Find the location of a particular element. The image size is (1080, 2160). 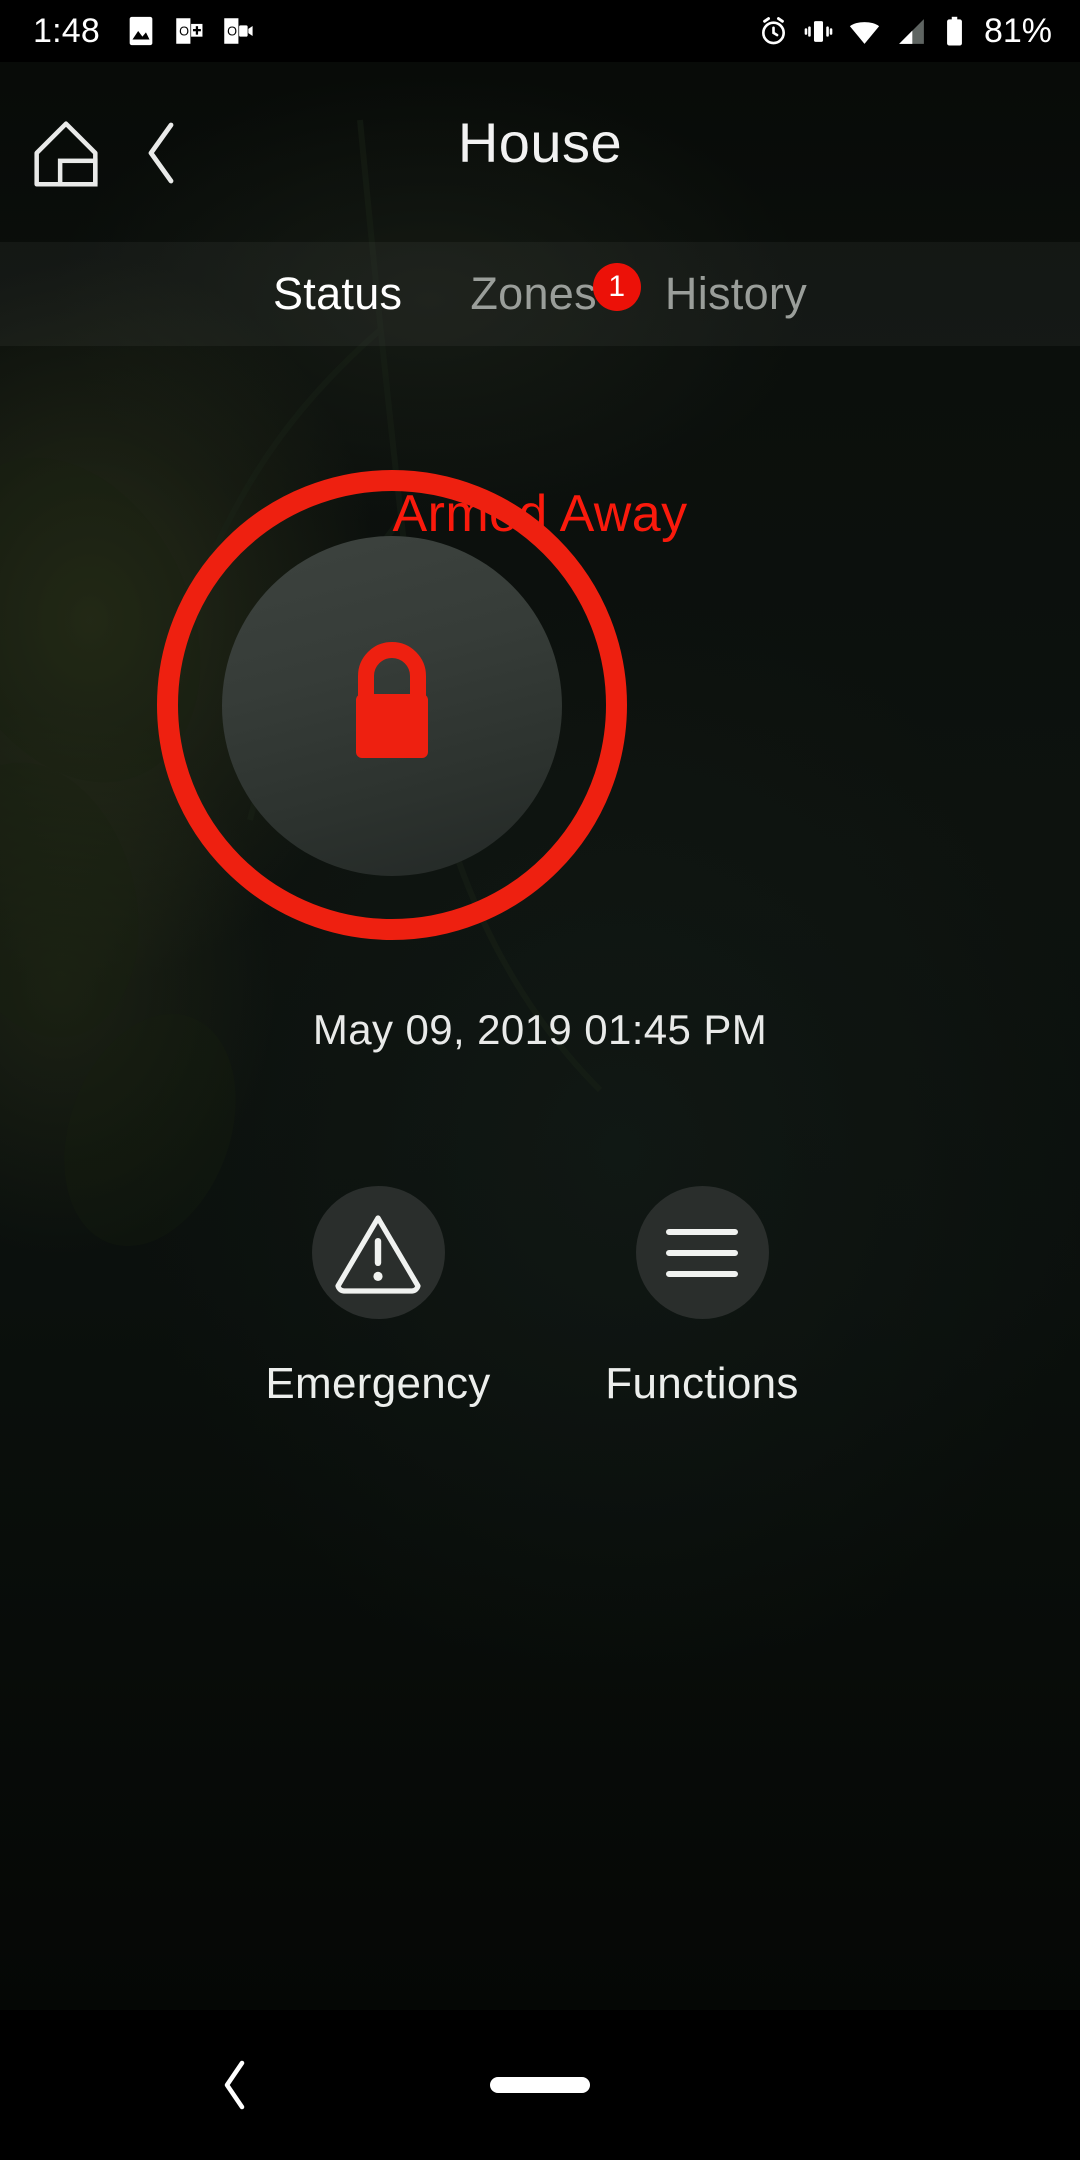

wifi-icon is located at coordinates (864, 32).